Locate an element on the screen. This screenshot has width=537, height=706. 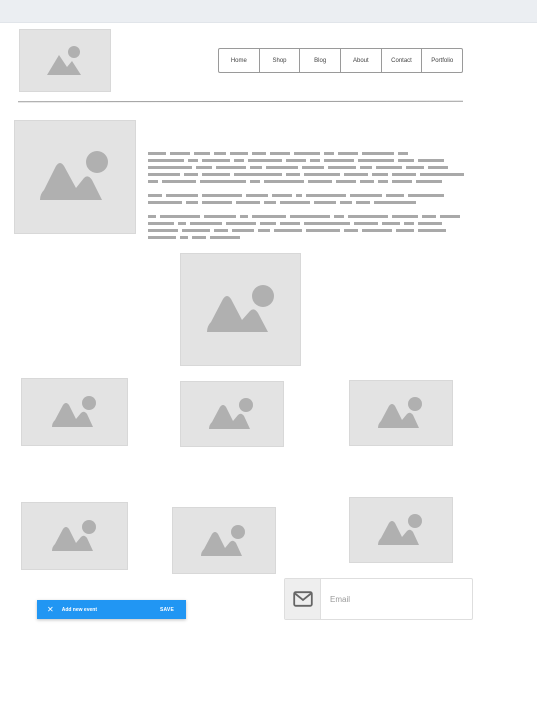
save-button: SAVE is located at coordinates (167, 610).